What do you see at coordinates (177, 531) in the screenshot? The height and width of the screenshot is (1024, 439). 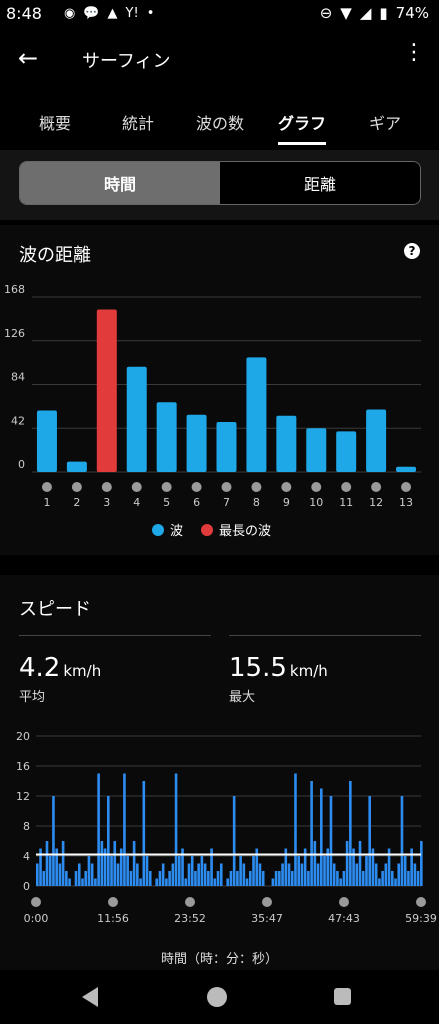 I see `legend-wave-label: 波` at bounding box center [177, 531].